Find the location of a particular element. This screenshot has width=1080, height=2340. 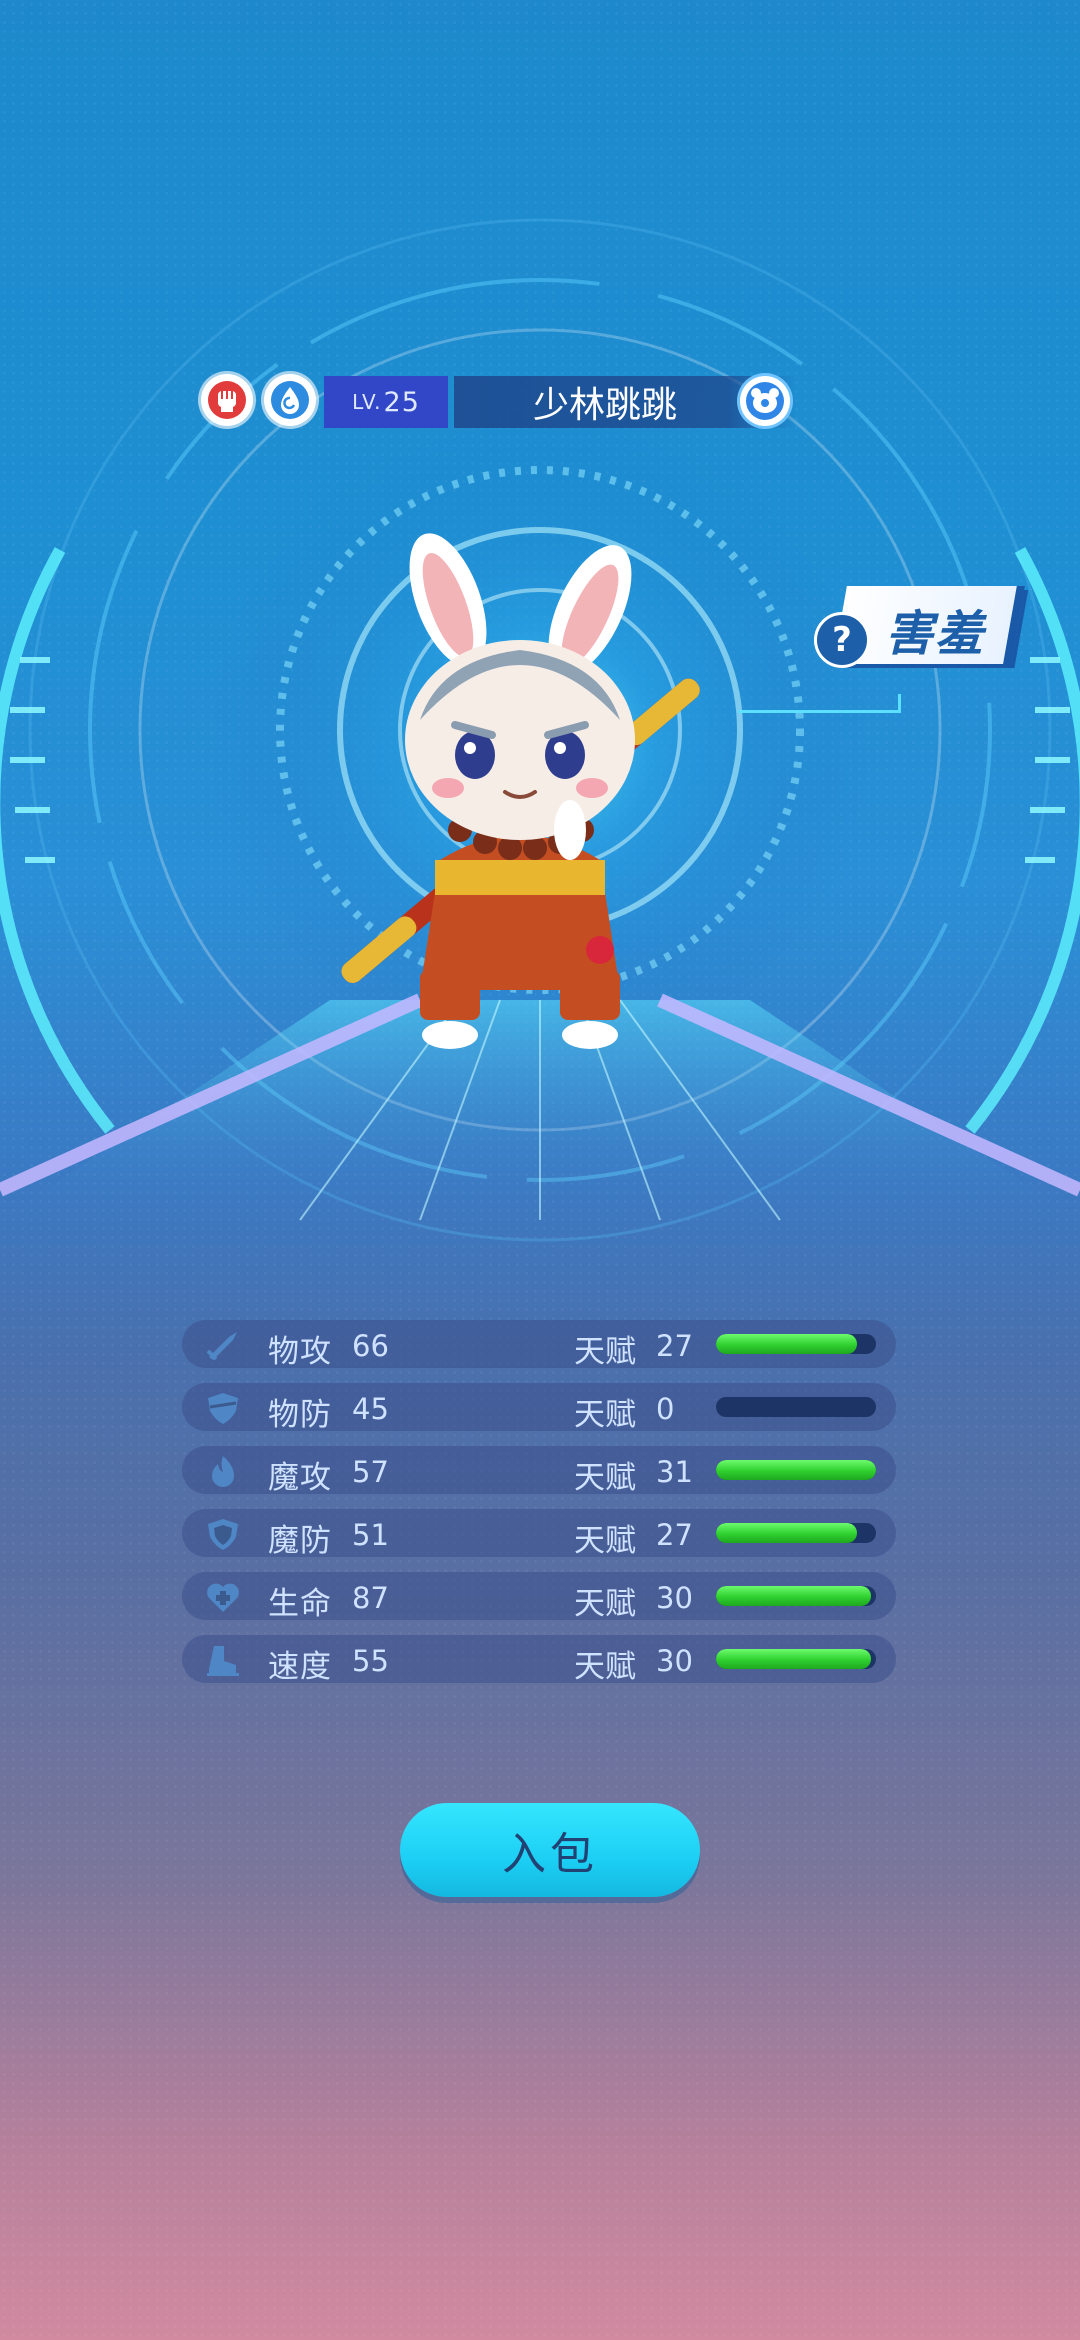

stat-value: 66 is located at coordinates (370, 1346).